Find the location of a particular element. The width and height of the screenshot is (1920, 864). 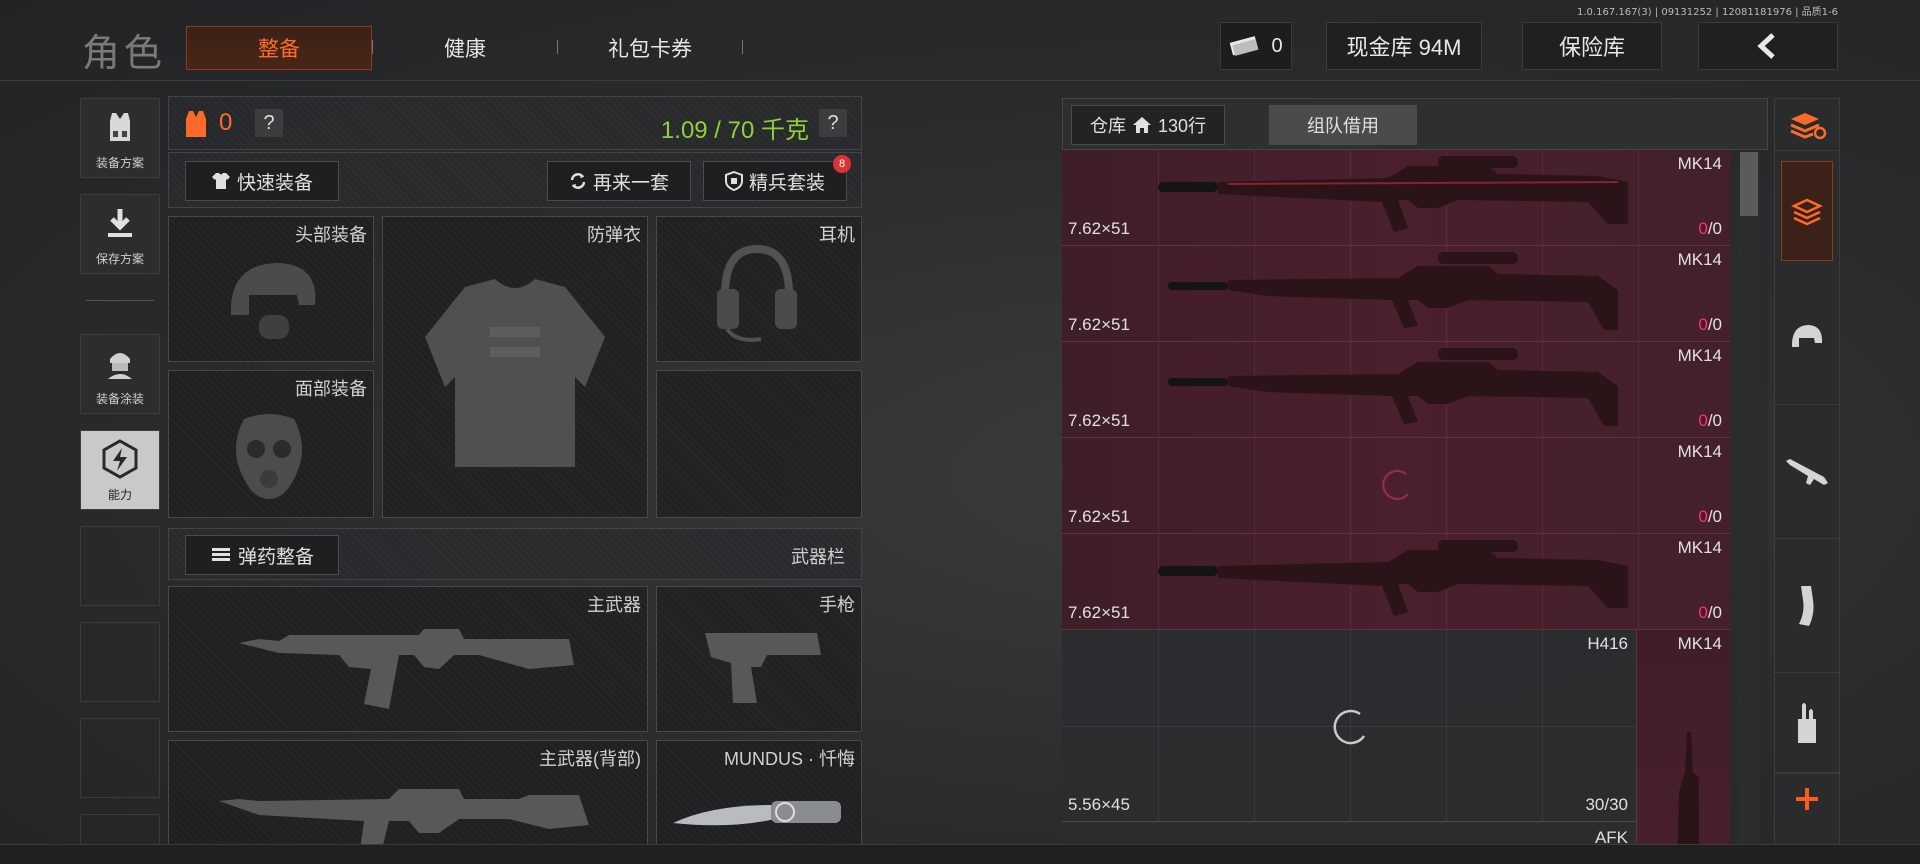

slot-head: 头部装备 is located at coordinates (271, 289).